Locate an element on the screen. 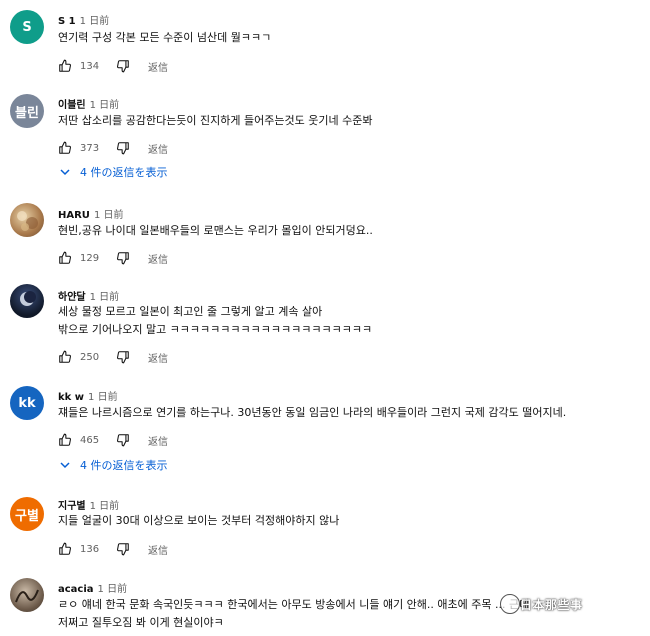 Image resolution: width=650 pixels, height=636 pixels. comment-actions: 465 返信 is located at coordinates (113, 440).